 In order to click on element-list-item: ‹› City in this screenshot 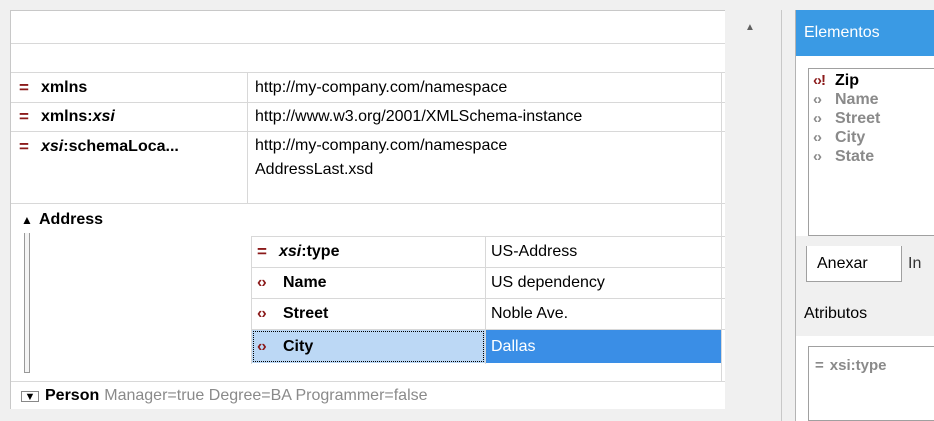, I will do `click(873, 137)`.